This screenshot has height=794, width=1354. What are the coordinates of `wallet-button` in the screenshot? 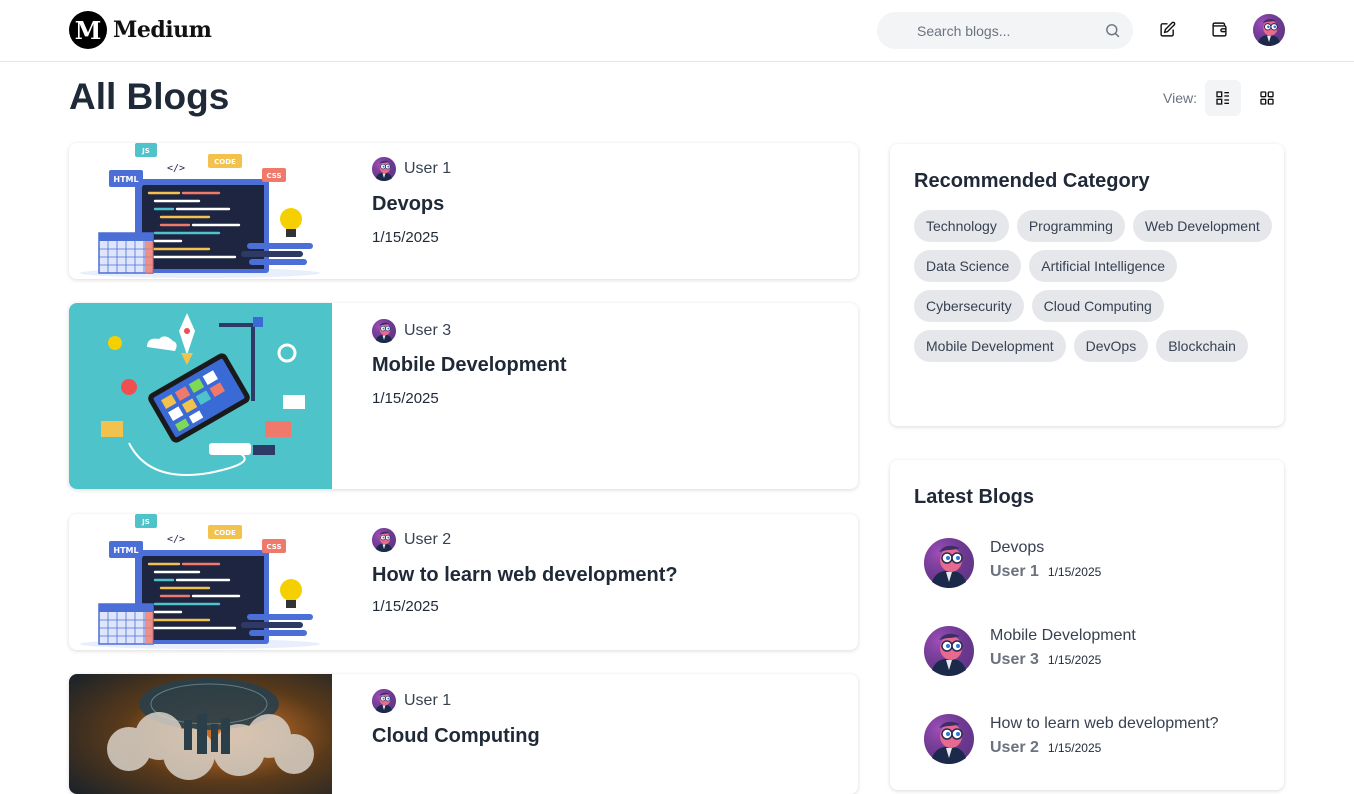 It's located at (1219, 29).